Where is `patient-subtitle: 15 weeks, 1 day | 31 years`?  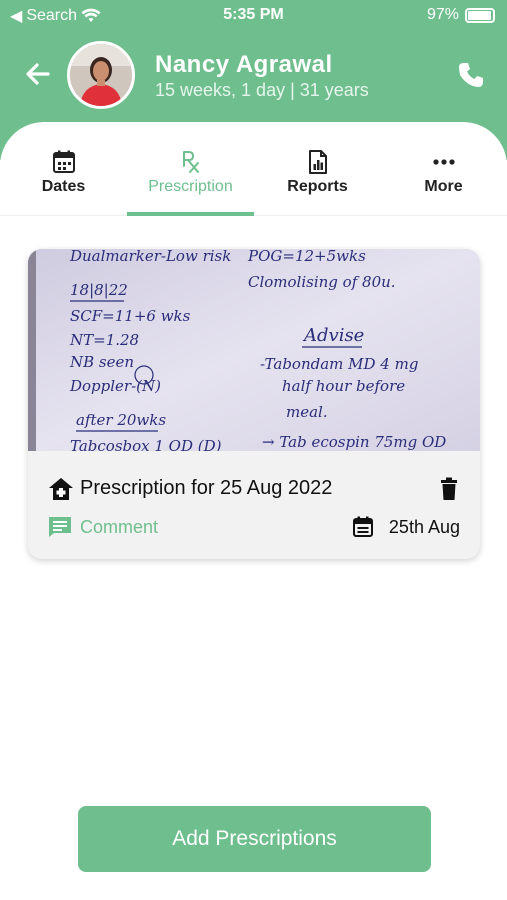
patient-subtitle: 15 weeks, 1 day | 31 years is located at coordinates (262, 90).